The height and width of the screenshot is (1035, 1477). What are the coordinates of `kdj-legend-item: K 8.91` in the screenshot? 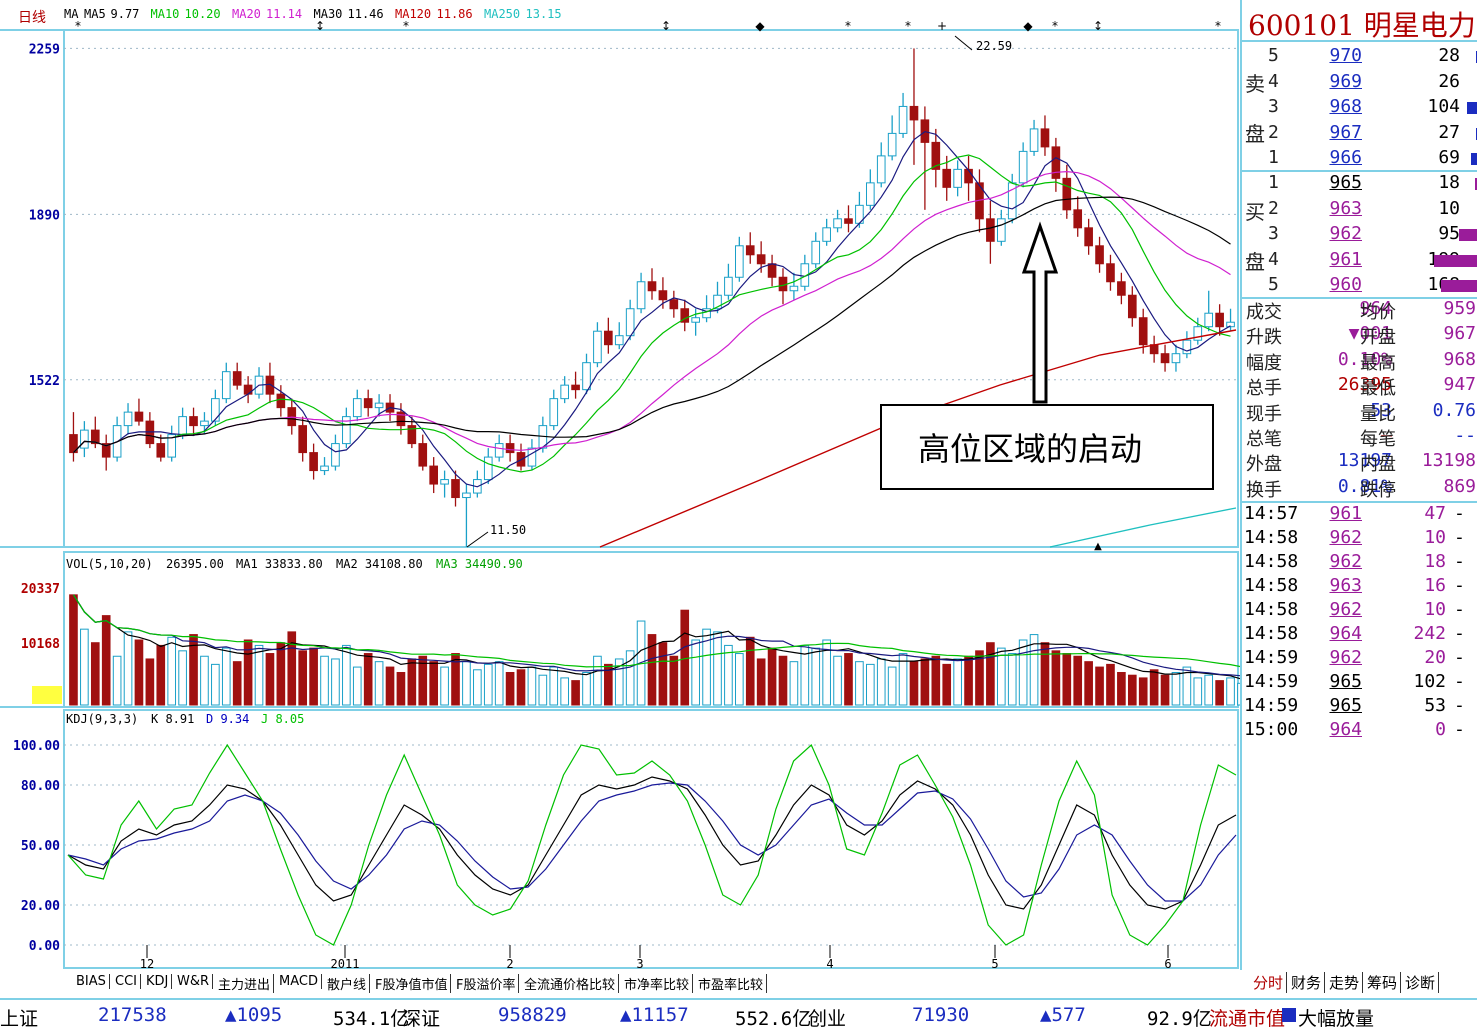 It's located at (172, 719).